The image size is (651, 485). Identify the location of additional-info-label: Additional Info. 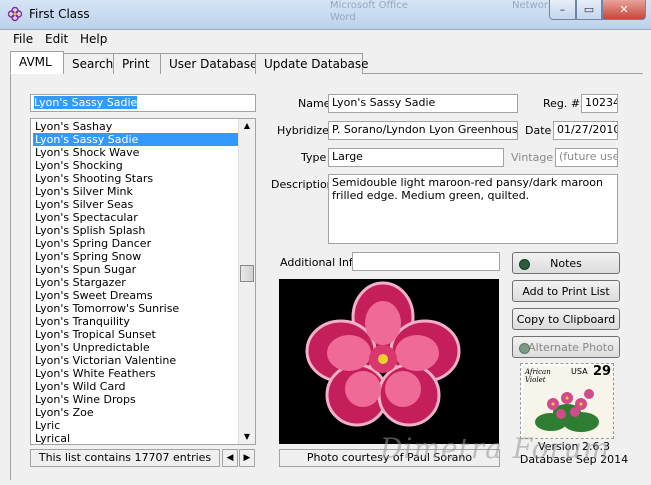
(320, 262).